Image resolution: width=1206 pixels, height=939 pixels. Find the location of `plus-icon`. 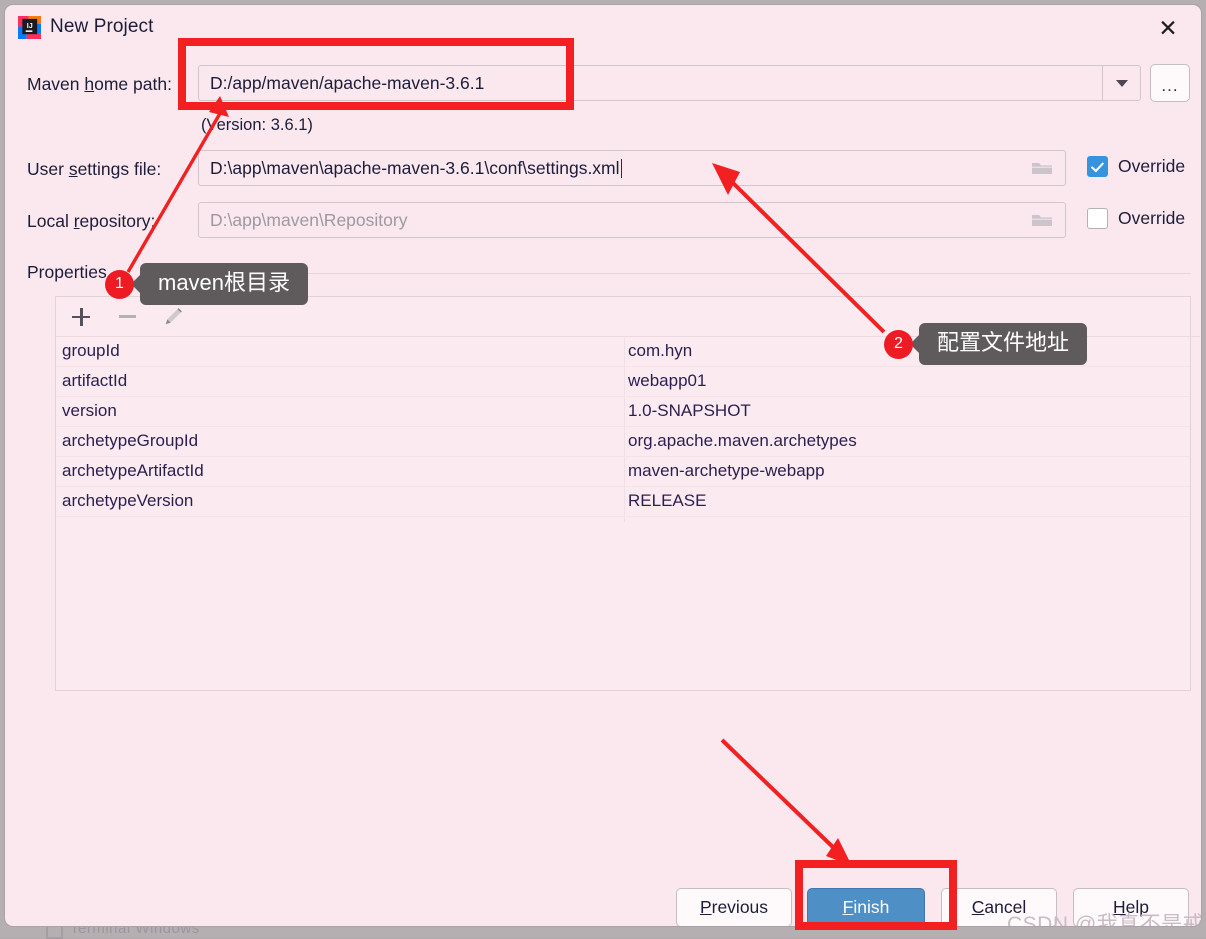

plus-icon is located at coordinates (81, 316).